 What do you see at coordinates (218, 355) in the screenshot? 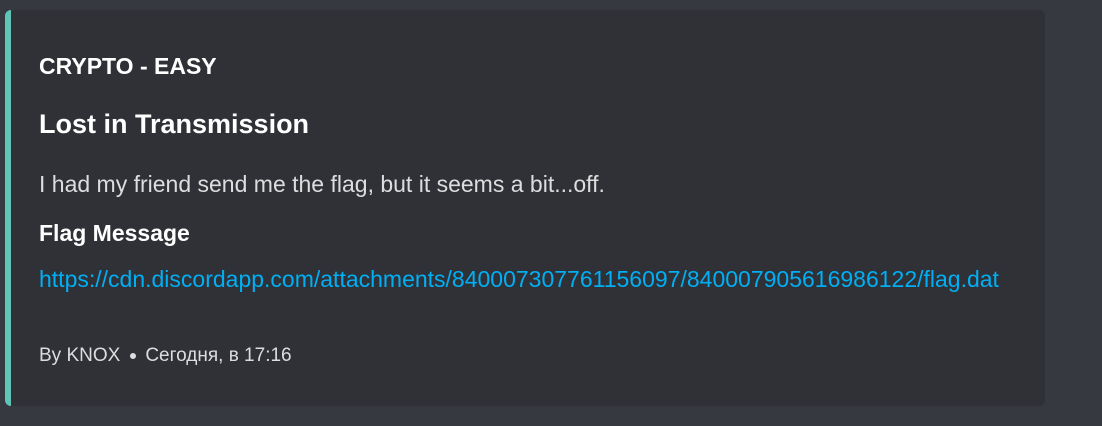
I see `footer-timestamp: Сегодня, в 17:16` at bounding box center [218, 355].